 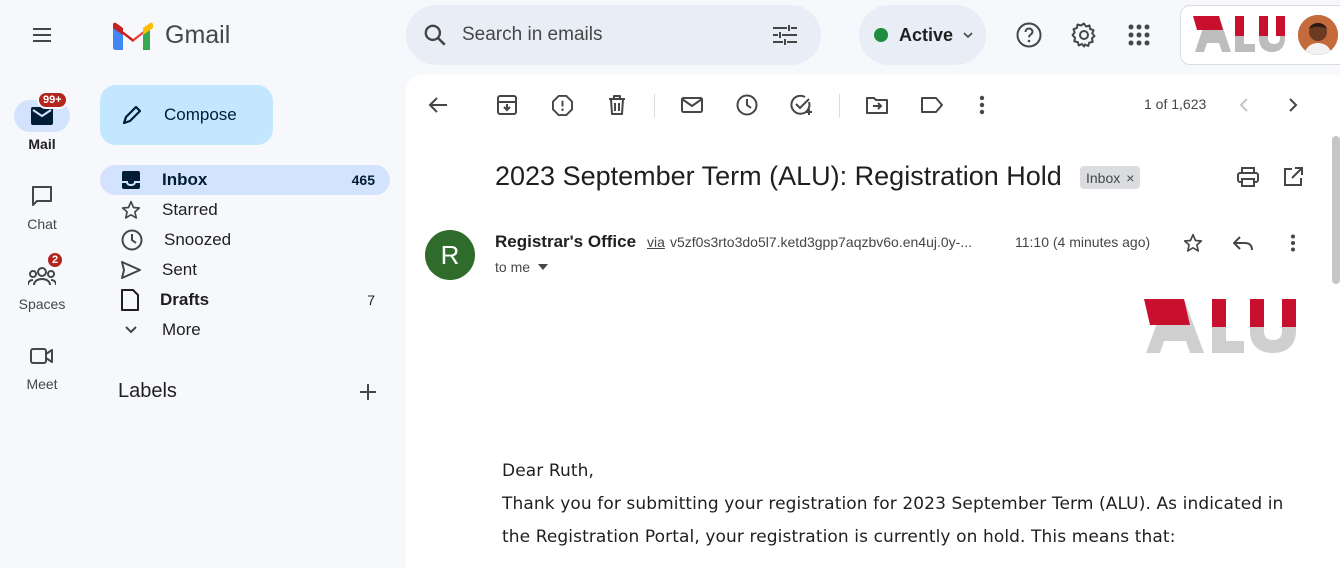 I want to click on clock-icon, so click(x=747, y=105).